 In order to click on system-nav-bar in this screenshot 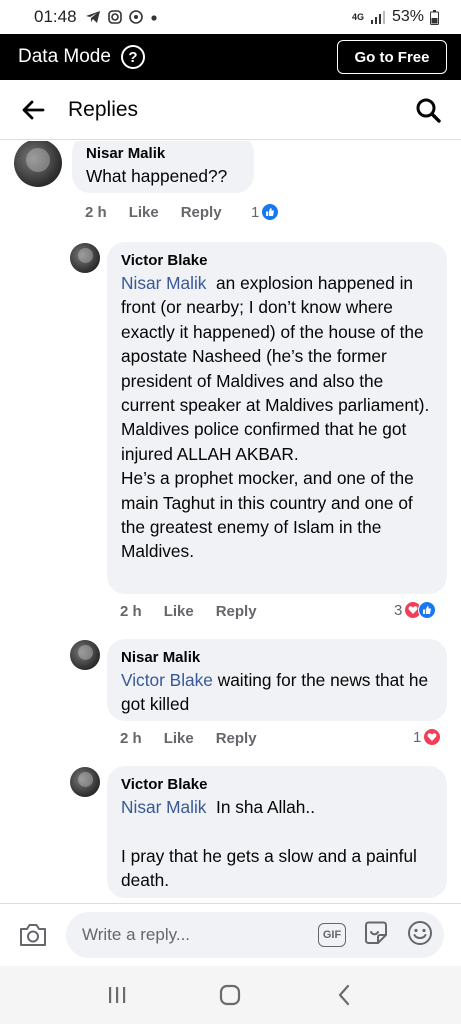, I will do `click(230, 995)`.